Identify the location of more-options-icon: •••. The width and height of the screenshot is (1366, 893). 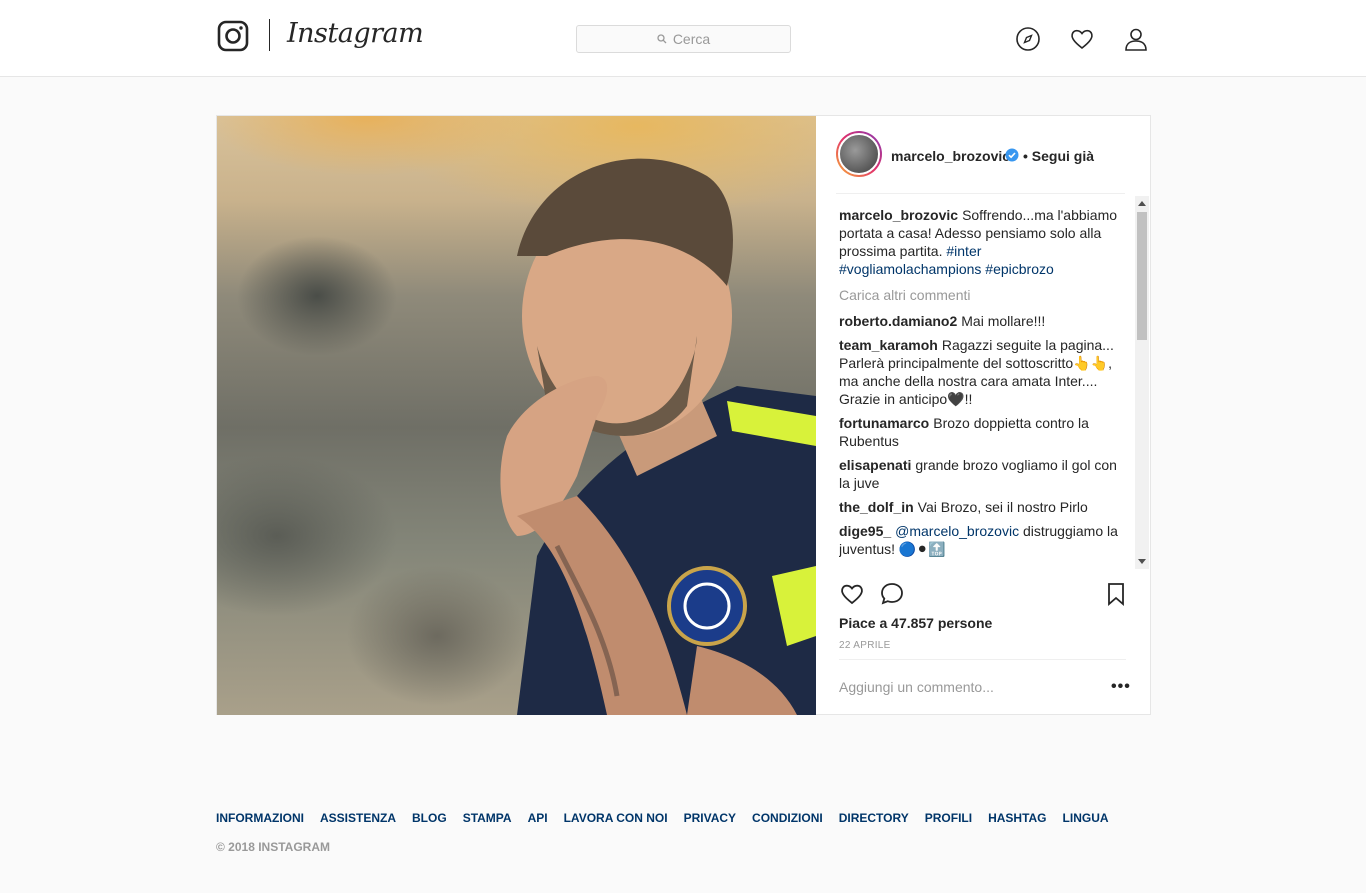
(1121, 687).